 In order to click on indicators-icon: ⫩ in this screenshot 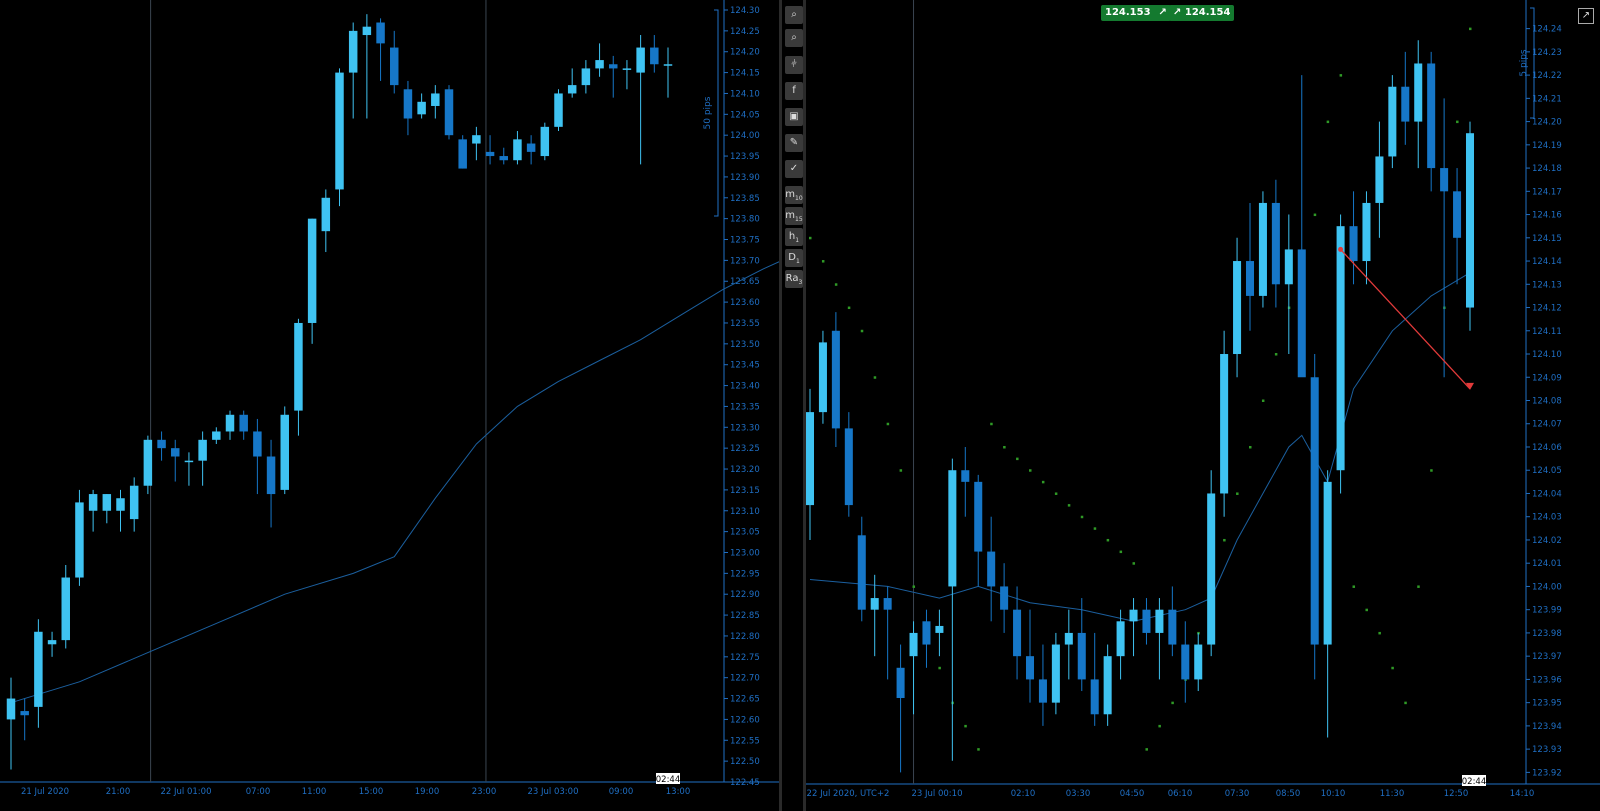, I will do `click(794, 64)`.